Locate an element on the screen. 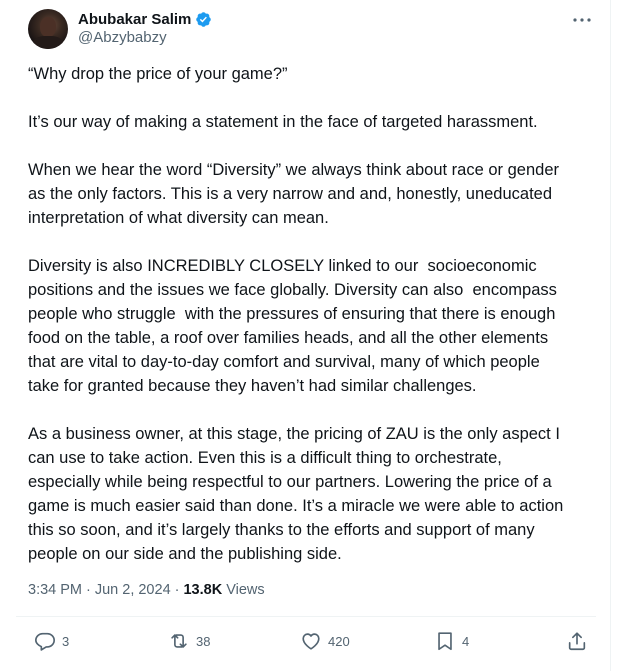  share-button is located at coordinates (577, 641).